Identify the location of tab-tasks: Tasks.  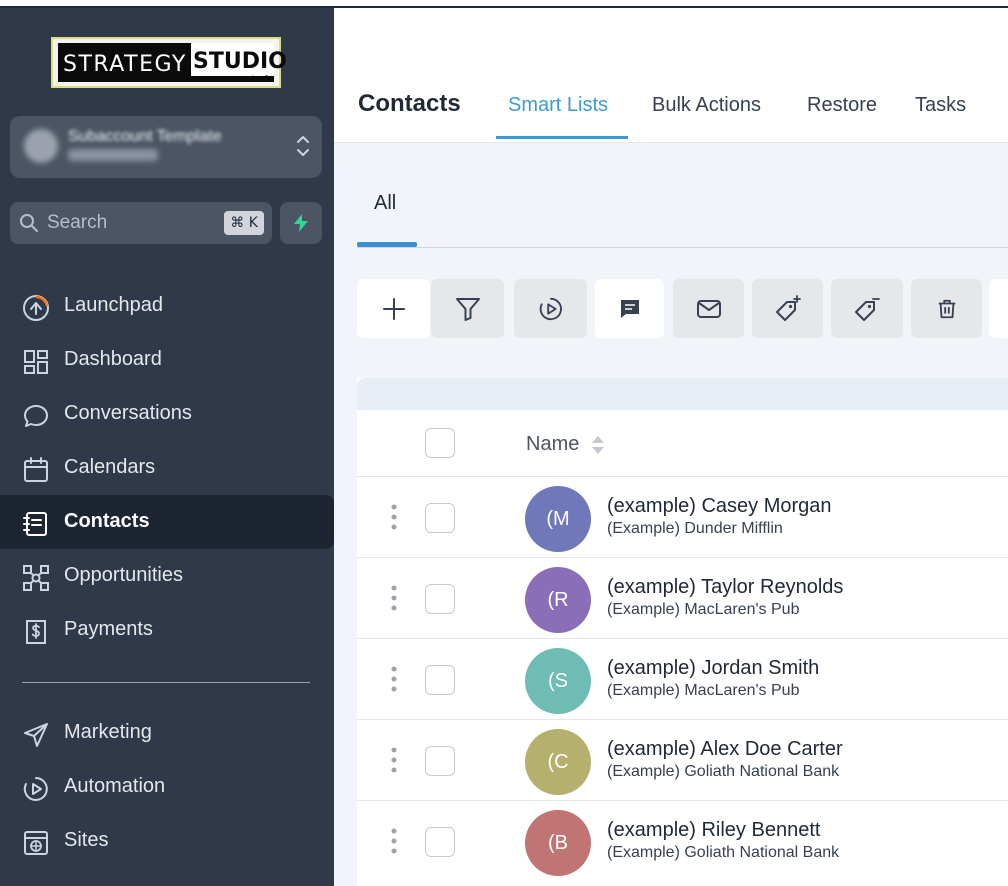
(940, 105).